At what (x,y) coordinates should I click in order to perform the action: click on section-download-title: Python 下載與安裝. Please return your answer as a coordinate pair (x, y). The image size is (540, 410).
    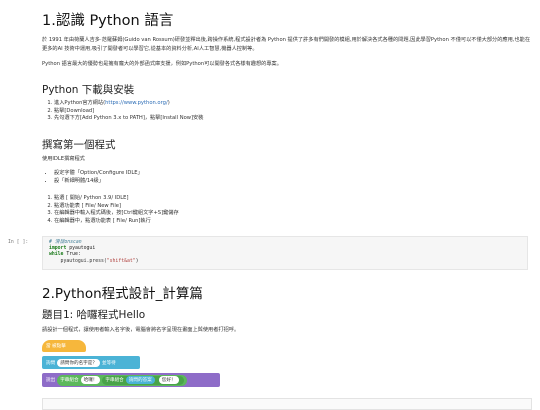
    Looking at the image, I should click on (88, 90).